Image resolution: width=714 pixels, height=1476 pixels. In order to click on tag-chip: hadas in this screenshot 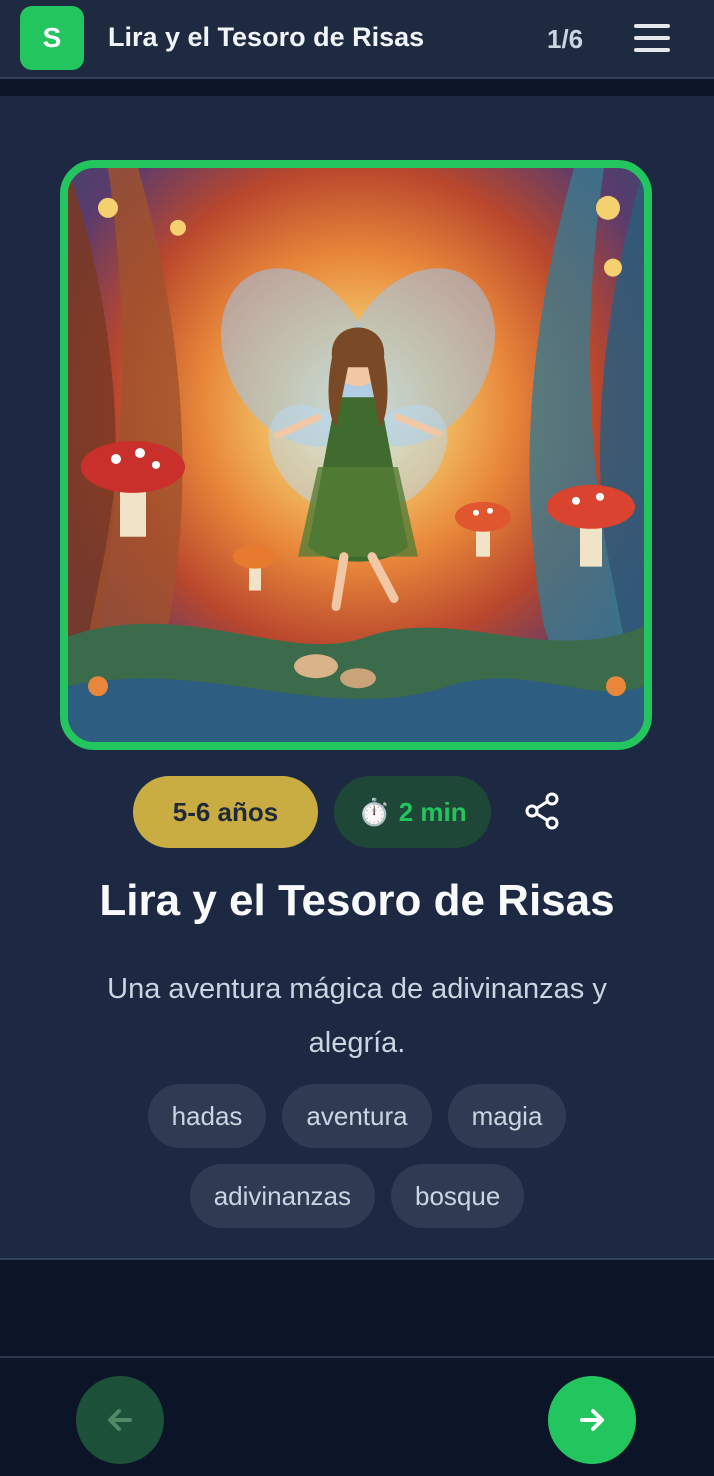, I will do `click(207, 1116)`.